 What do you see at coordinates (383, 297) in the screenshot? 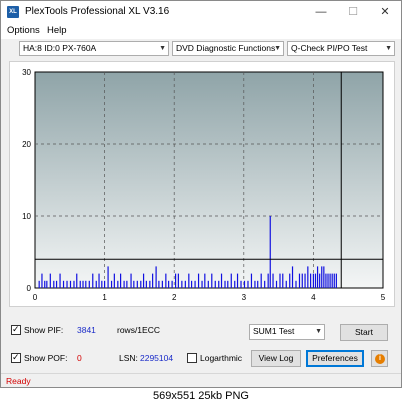
I see `x-tick-label: 5` at bounding box center [383, 297].